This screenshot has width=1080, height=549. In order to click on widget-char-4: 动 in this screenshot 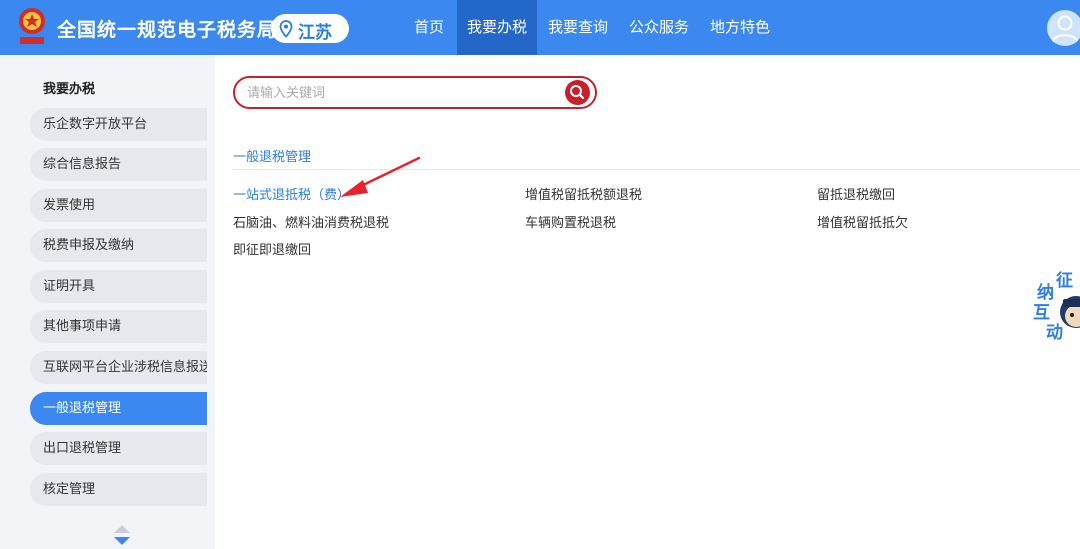, I will do `click(1054, 333)`.